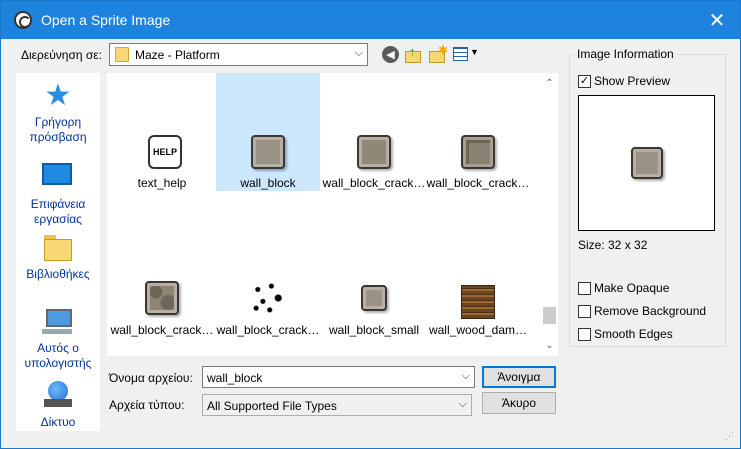  I want to click on sidebar-item-label: Δίκτυο, so click(58, 422).